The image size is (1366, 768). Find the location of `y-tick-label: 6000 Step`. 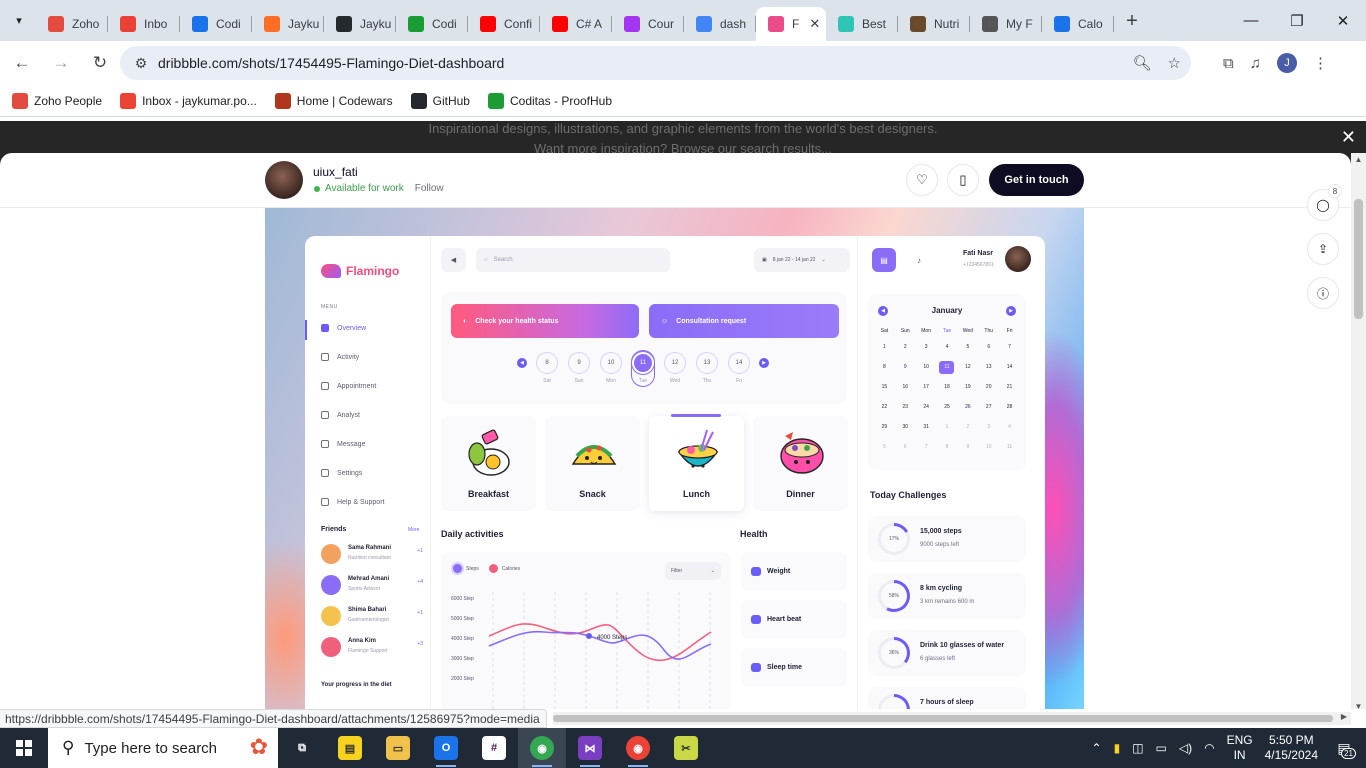

y-tick-label: 6000 Step is located at coordinates (462, 599).